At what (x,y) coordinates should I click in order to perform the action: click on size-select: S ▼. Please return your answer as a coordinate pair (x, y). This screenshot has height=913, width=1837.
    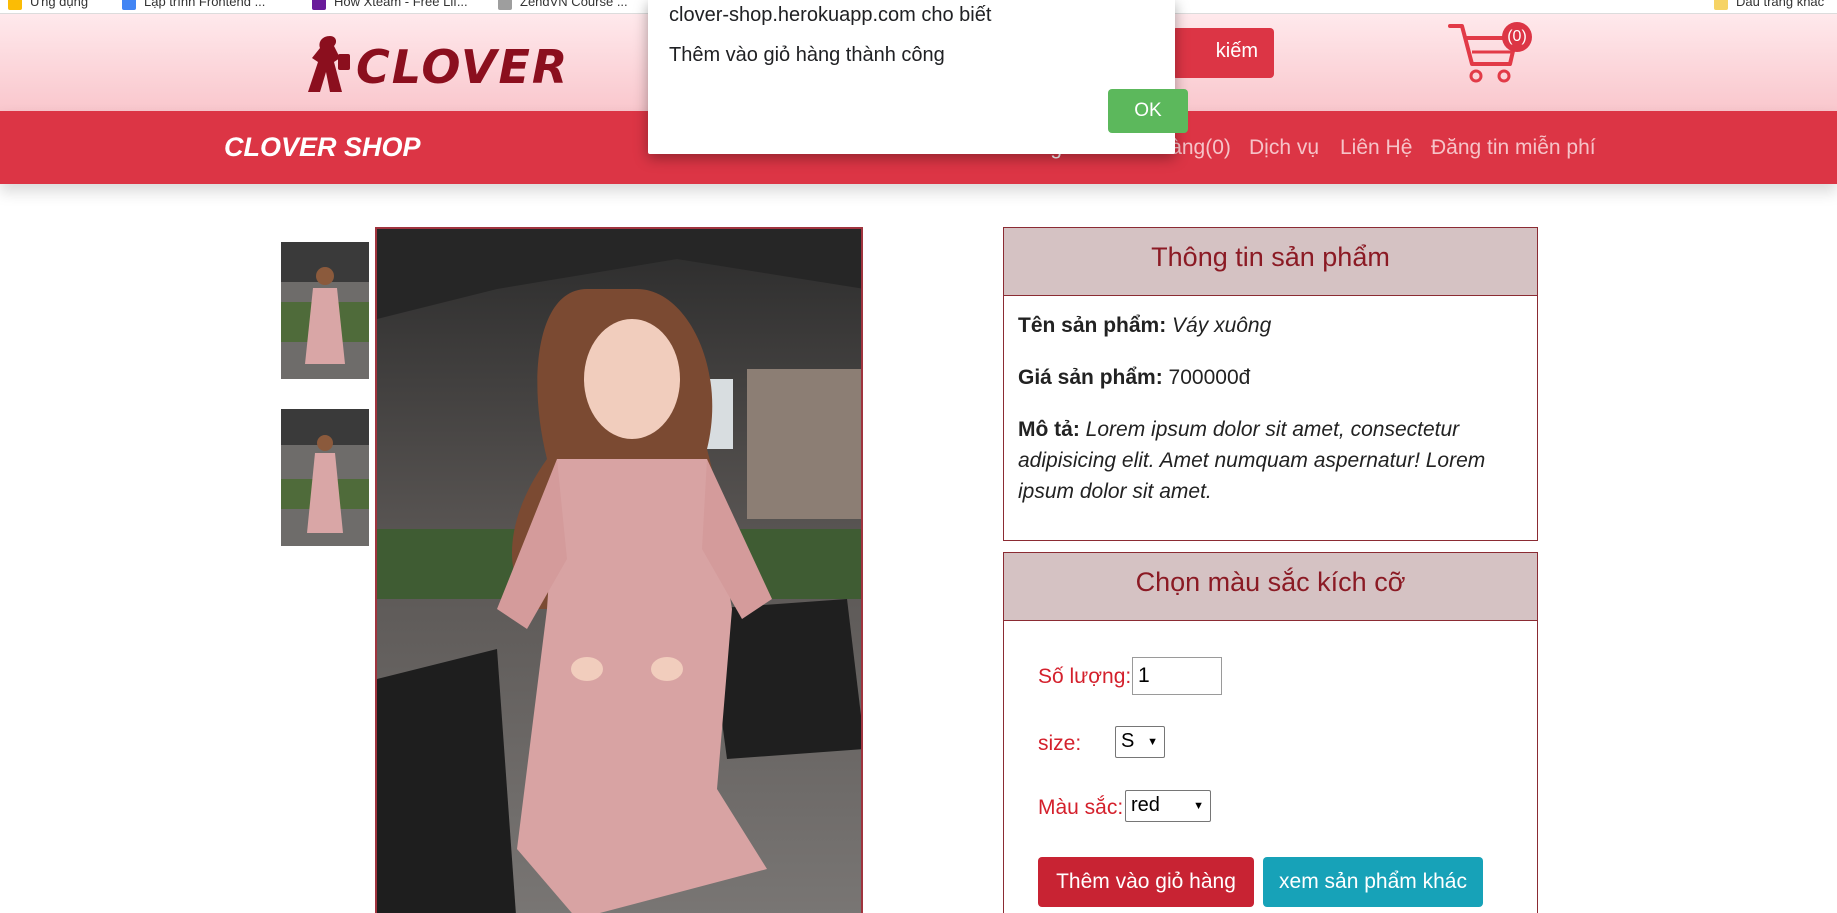
    Looking at the image, I should click on (1140, 742).